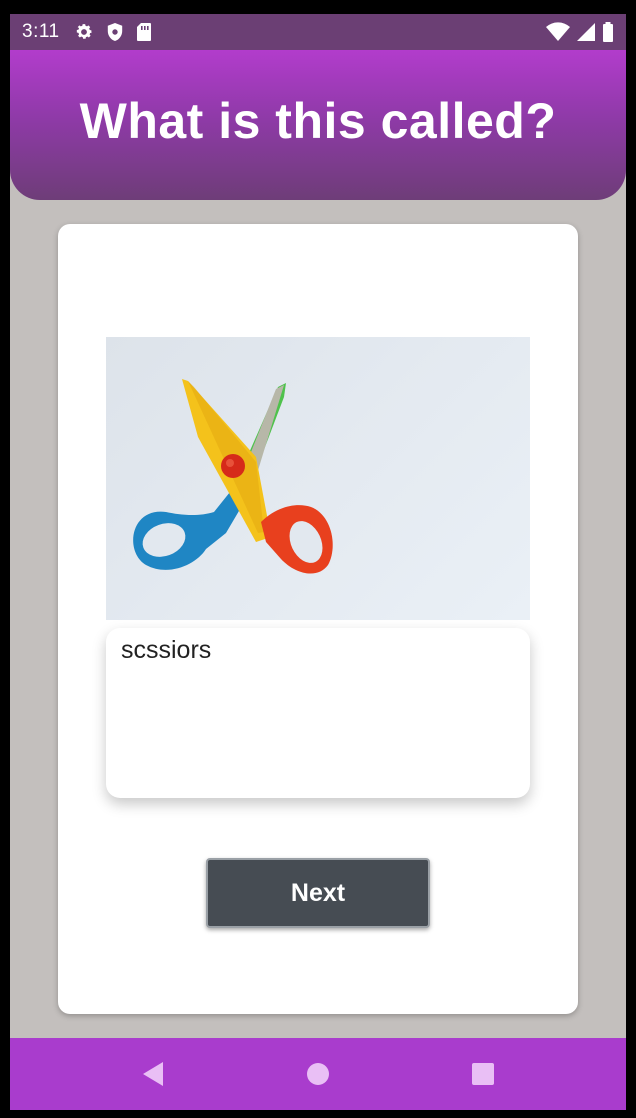 This screenshot has height=1118, width=636. I want to click on status-icons-right, so click(580, 32).